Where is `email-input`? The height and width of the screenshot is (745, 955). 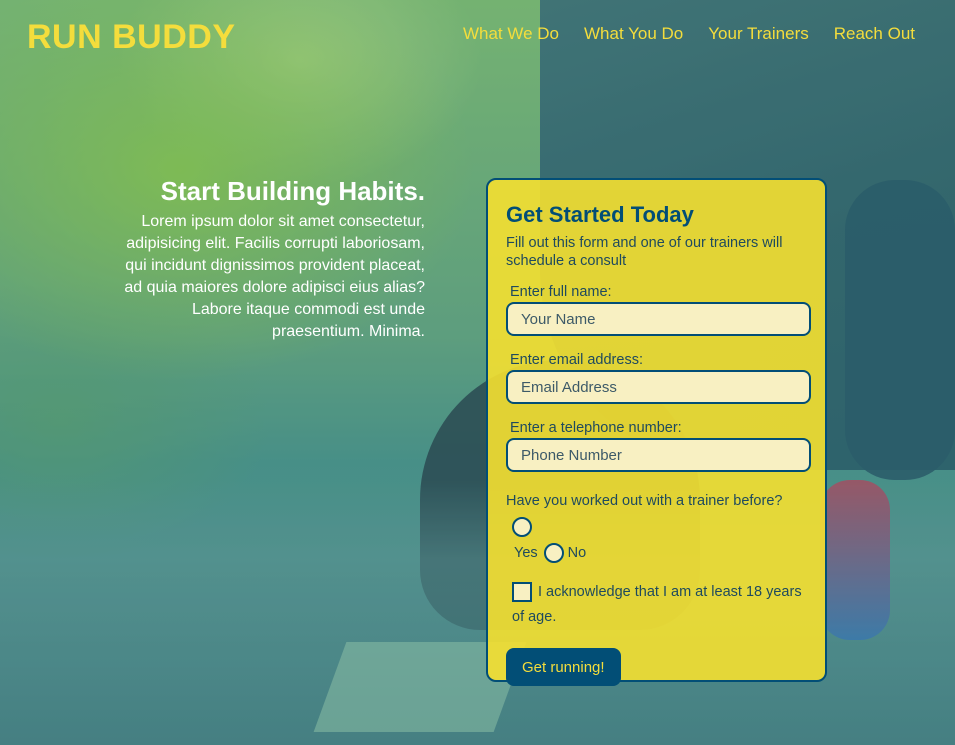 email-input is located at coordinates (658, 387).